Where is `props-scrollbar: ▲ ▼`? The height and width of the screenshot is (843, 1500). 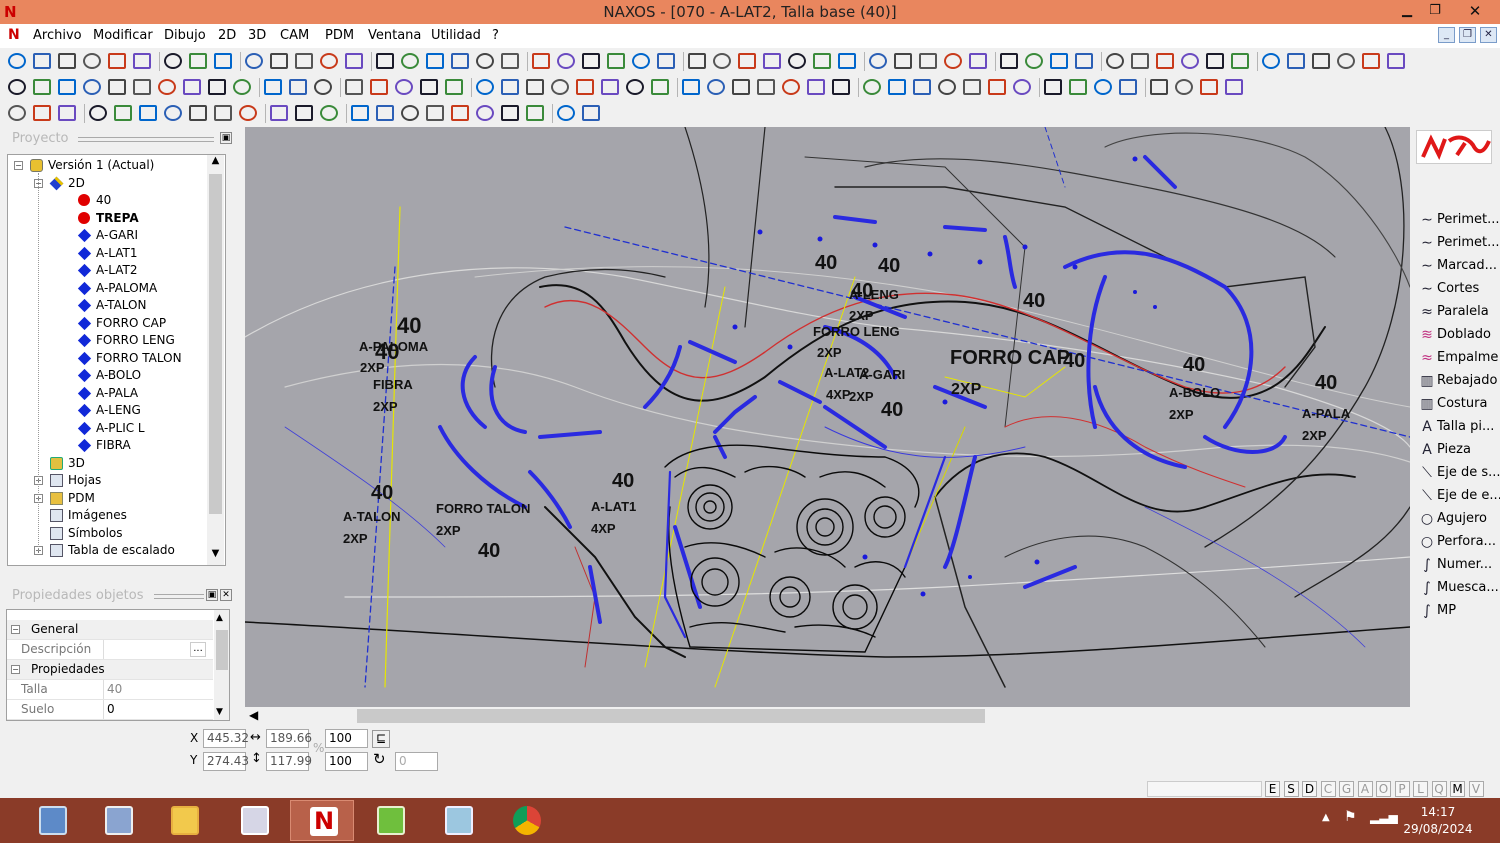
props-scrollbar: ▲ ▼ is located at coordinates (221, 665).